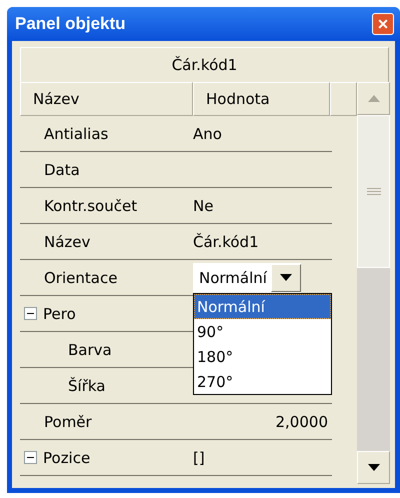 The image size is (400, 498). What do you see at coordinates (247, 277) in the screenshot?
I see `orientation-dropdown: Normální` at bounding box center [247, 277].